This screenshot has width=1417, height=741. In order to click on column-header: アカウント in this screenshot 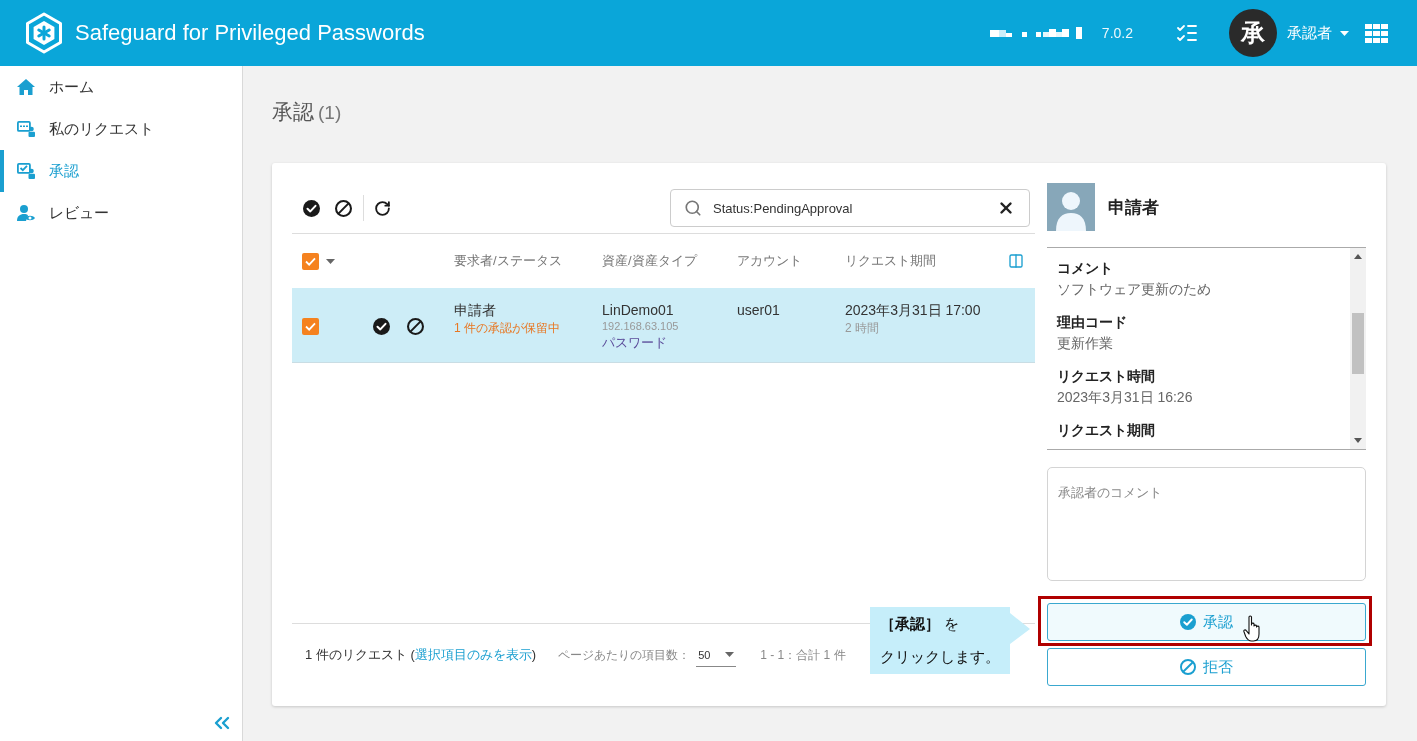, I will do `click(770, 261)`.